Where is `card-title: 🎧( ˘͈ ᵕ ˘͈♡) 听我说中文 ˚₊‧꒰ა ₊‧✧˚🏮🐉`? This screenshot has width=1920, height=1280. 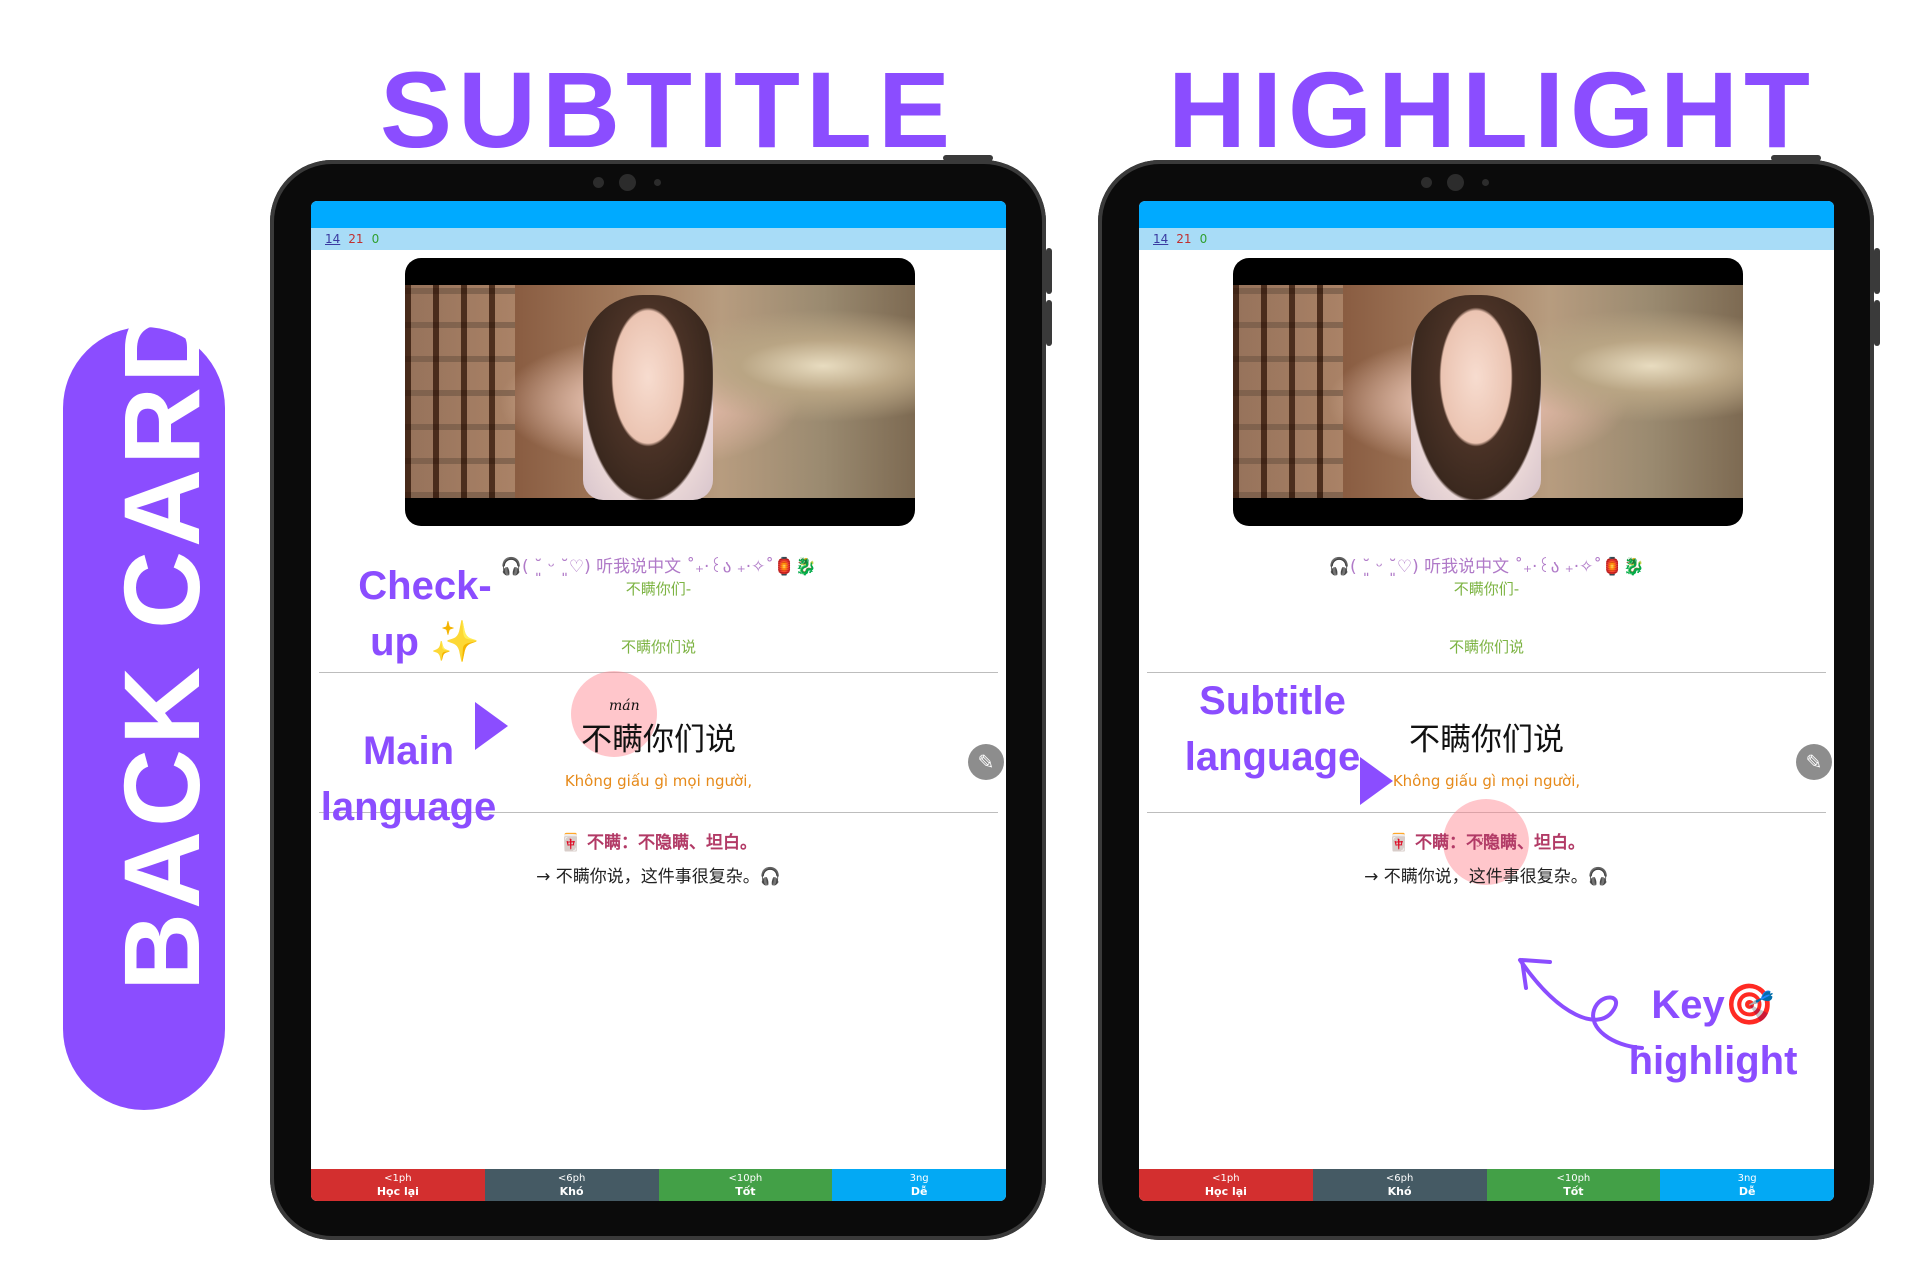
card-title: 🎧( ˘͈ ᵕ ˘͈♡) 听我说中文 ˚₊‧꒰ა ₊‧✧˚🏮🐉 is located at coordinates (1486, 567).